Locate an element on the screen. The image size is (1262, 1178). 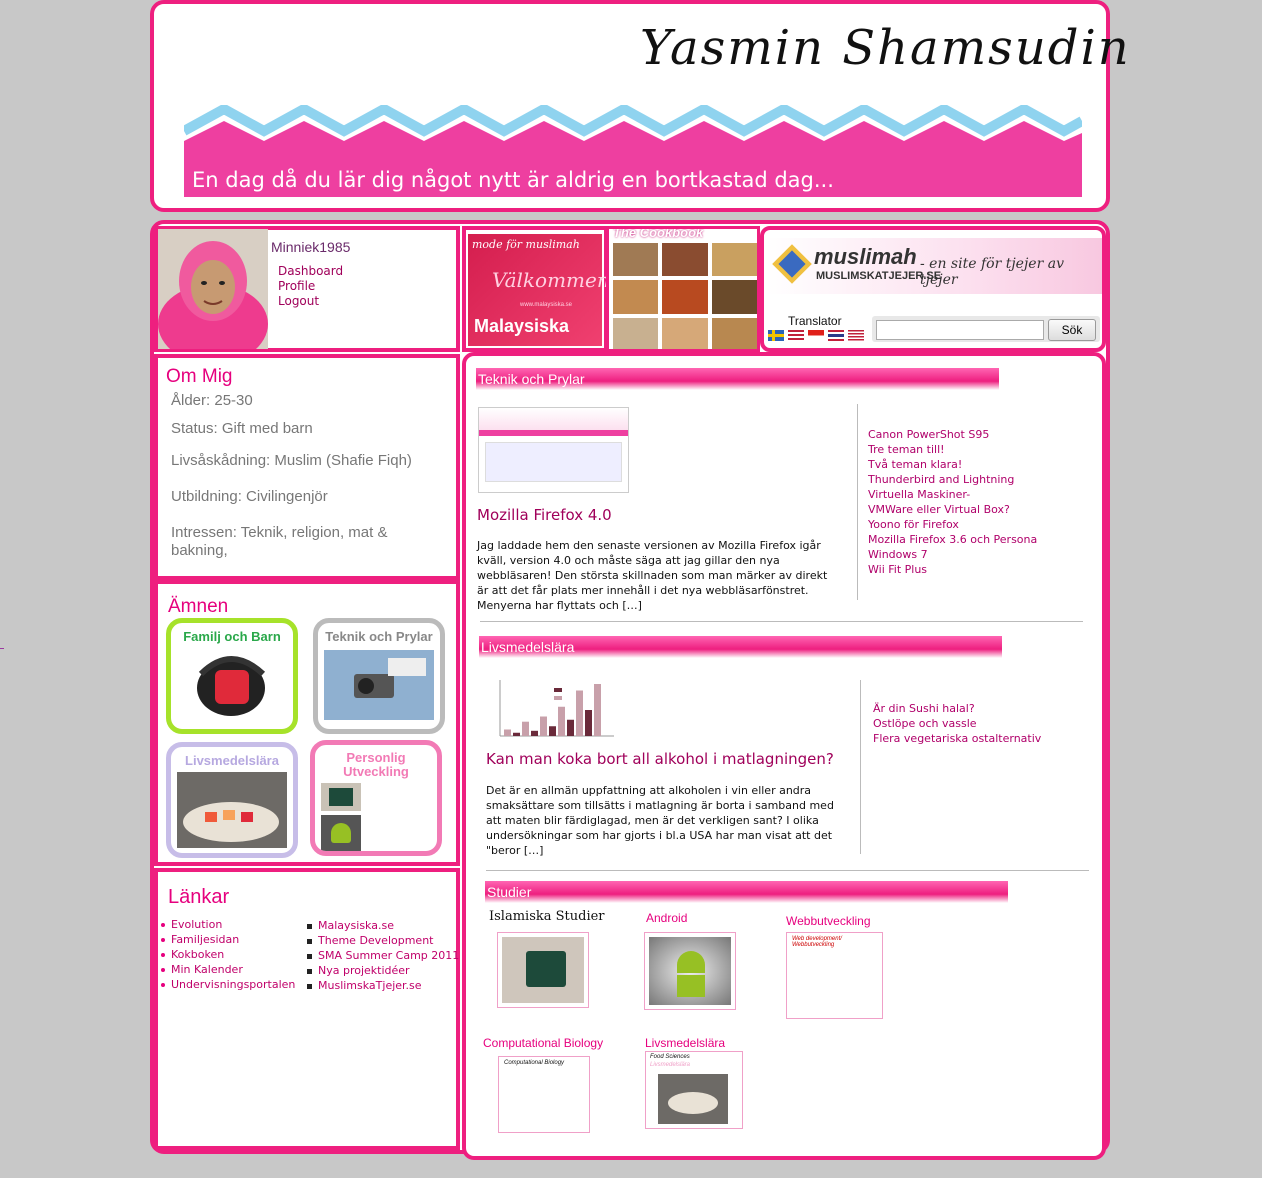
section-teknik-header: Teknik och Prylar is located at coordinates (737, 379).